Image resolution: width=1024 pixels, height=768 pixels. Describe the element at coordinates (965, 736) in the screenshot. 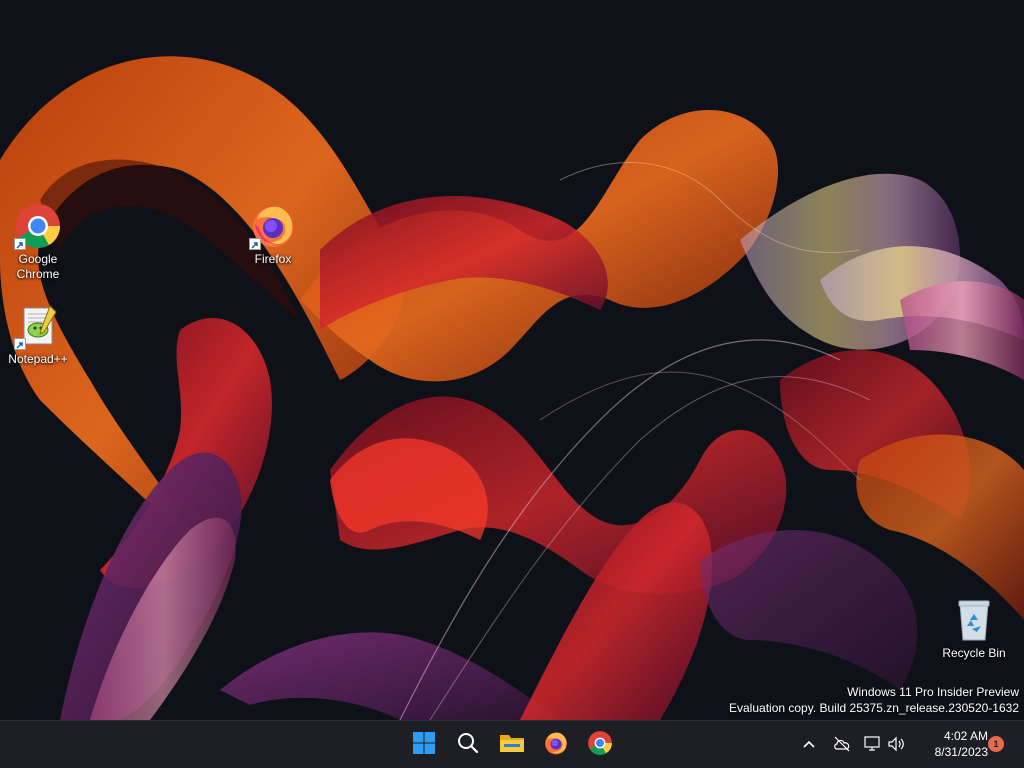

I see `clock-time: 4:02 AM` at that location.